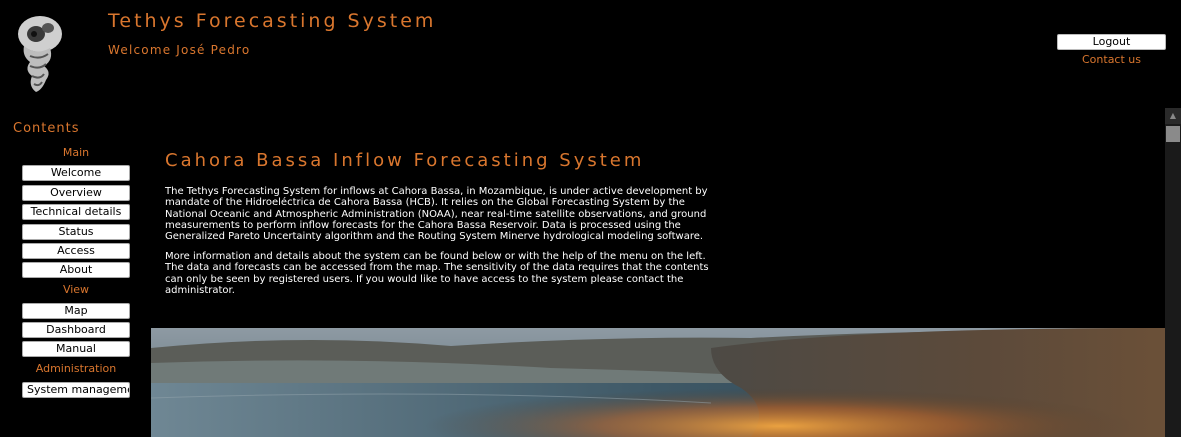  What do you see at coordinates (76, 251) in the screenshot?
I see `sidebar-item-access: Access` at bounding box center [76, 251].